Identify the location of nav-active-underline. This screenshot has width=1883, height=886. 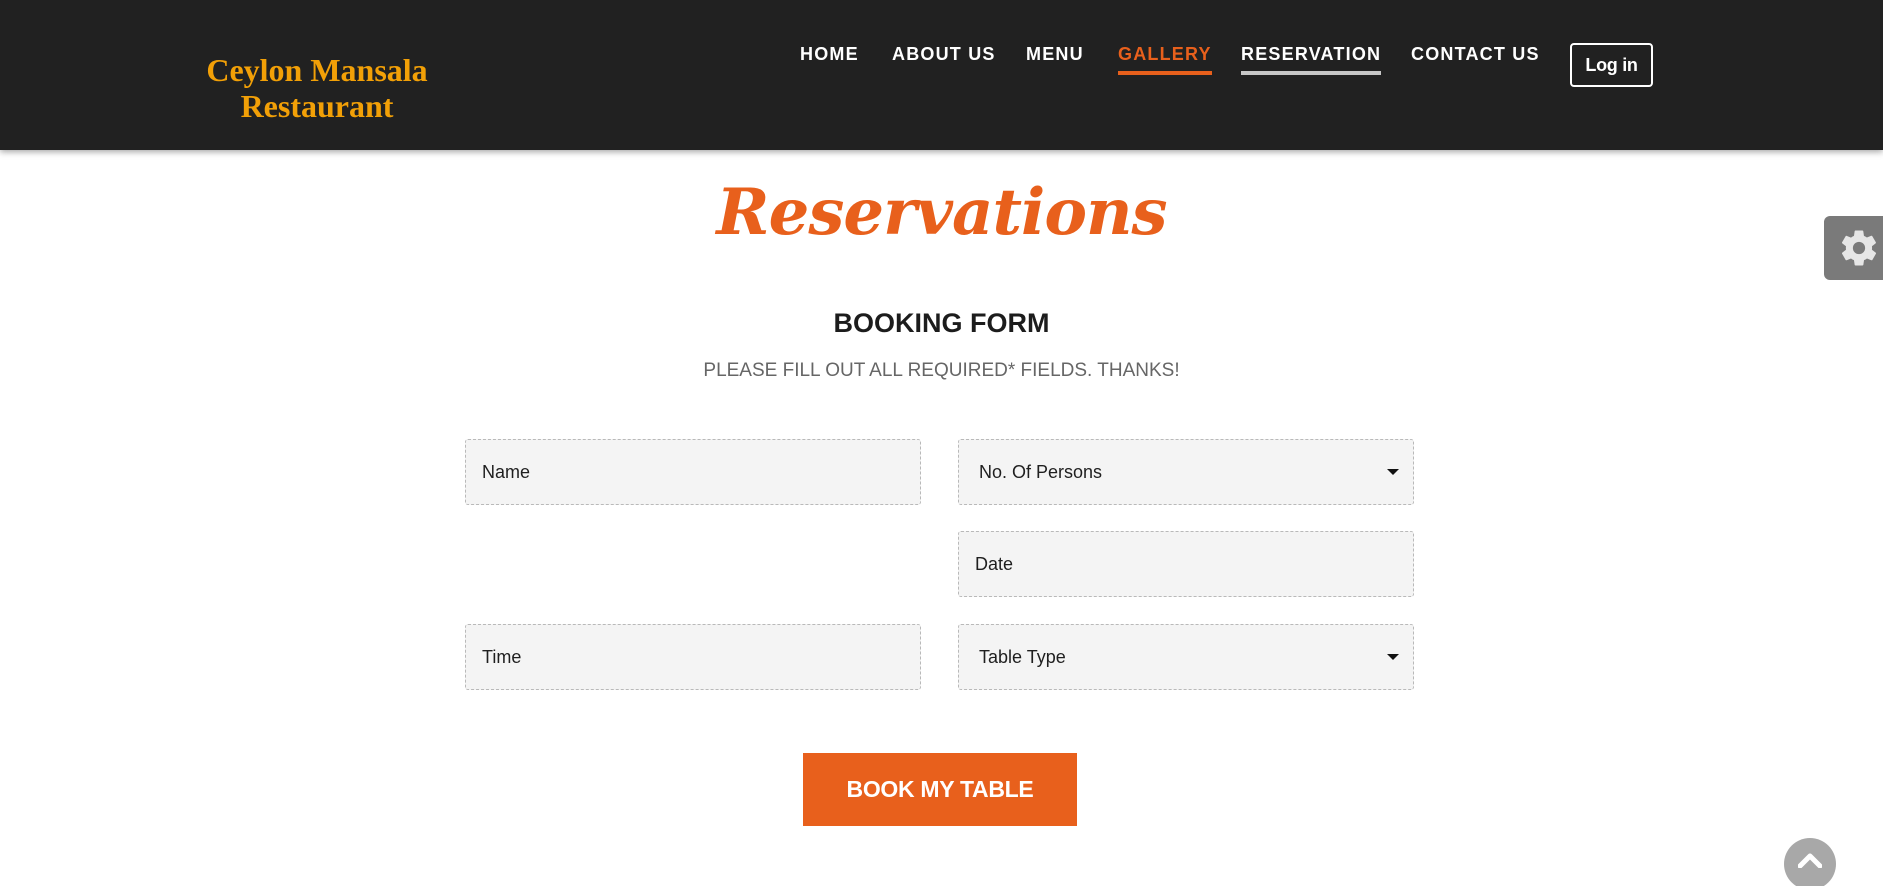
(1165, 73).